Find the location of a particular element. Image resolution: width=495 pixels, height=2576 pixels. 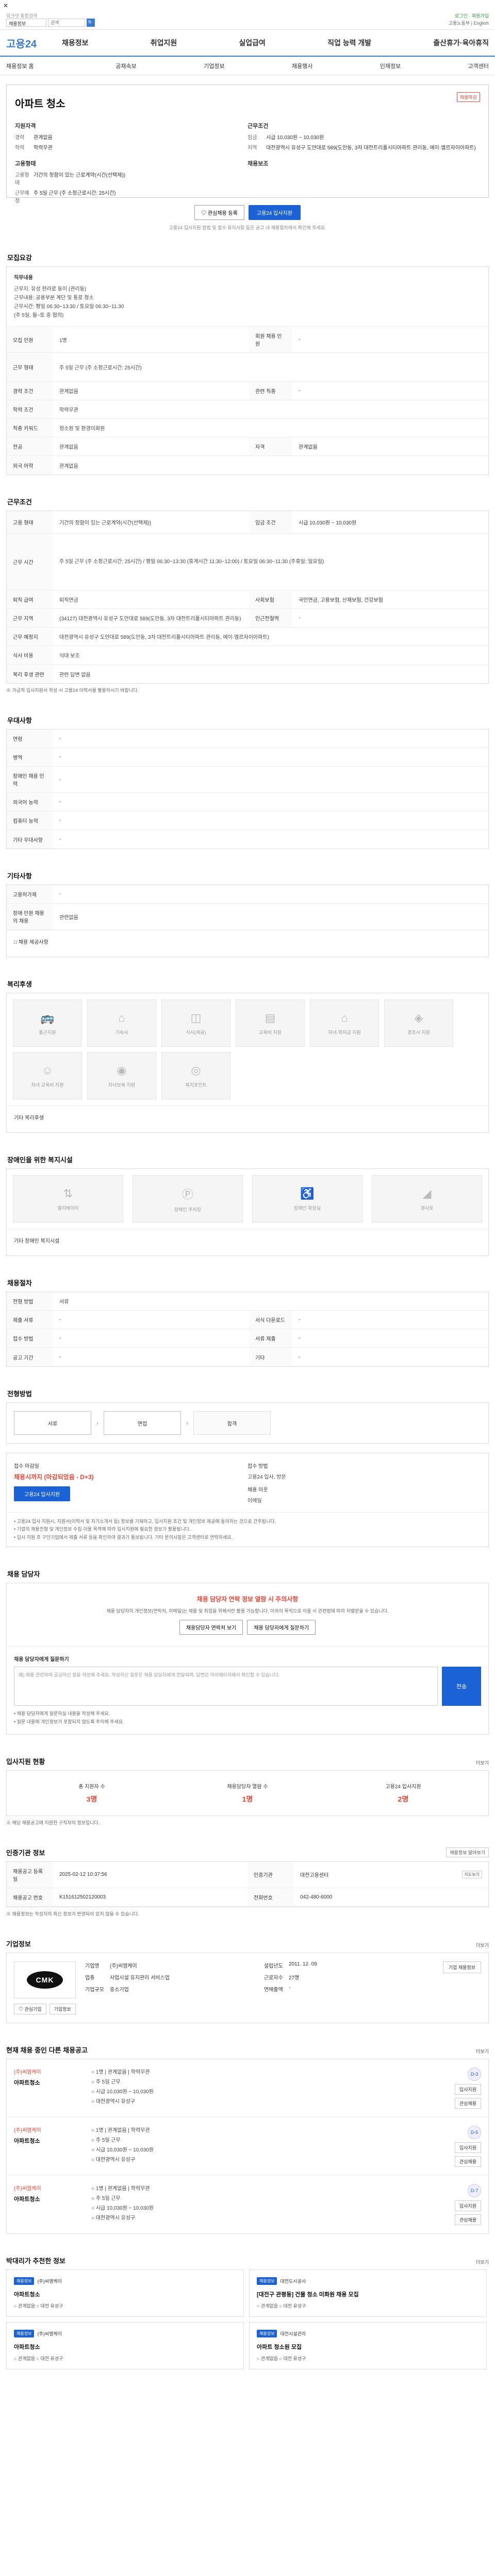

deadline-value: 채용시까지 (마감되었음 - D+3) is located at coordinates (54, 1477).